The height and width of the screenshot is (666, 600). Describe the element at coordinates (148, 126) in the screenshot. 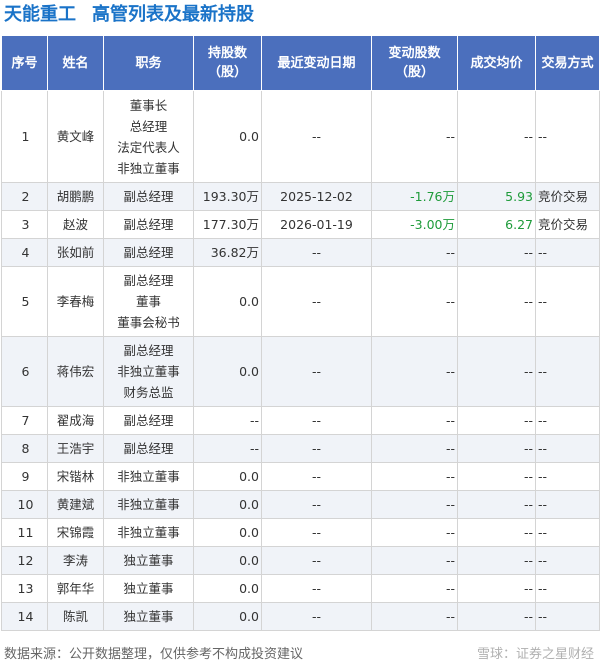

I see `role-label: 总经理` at that location.